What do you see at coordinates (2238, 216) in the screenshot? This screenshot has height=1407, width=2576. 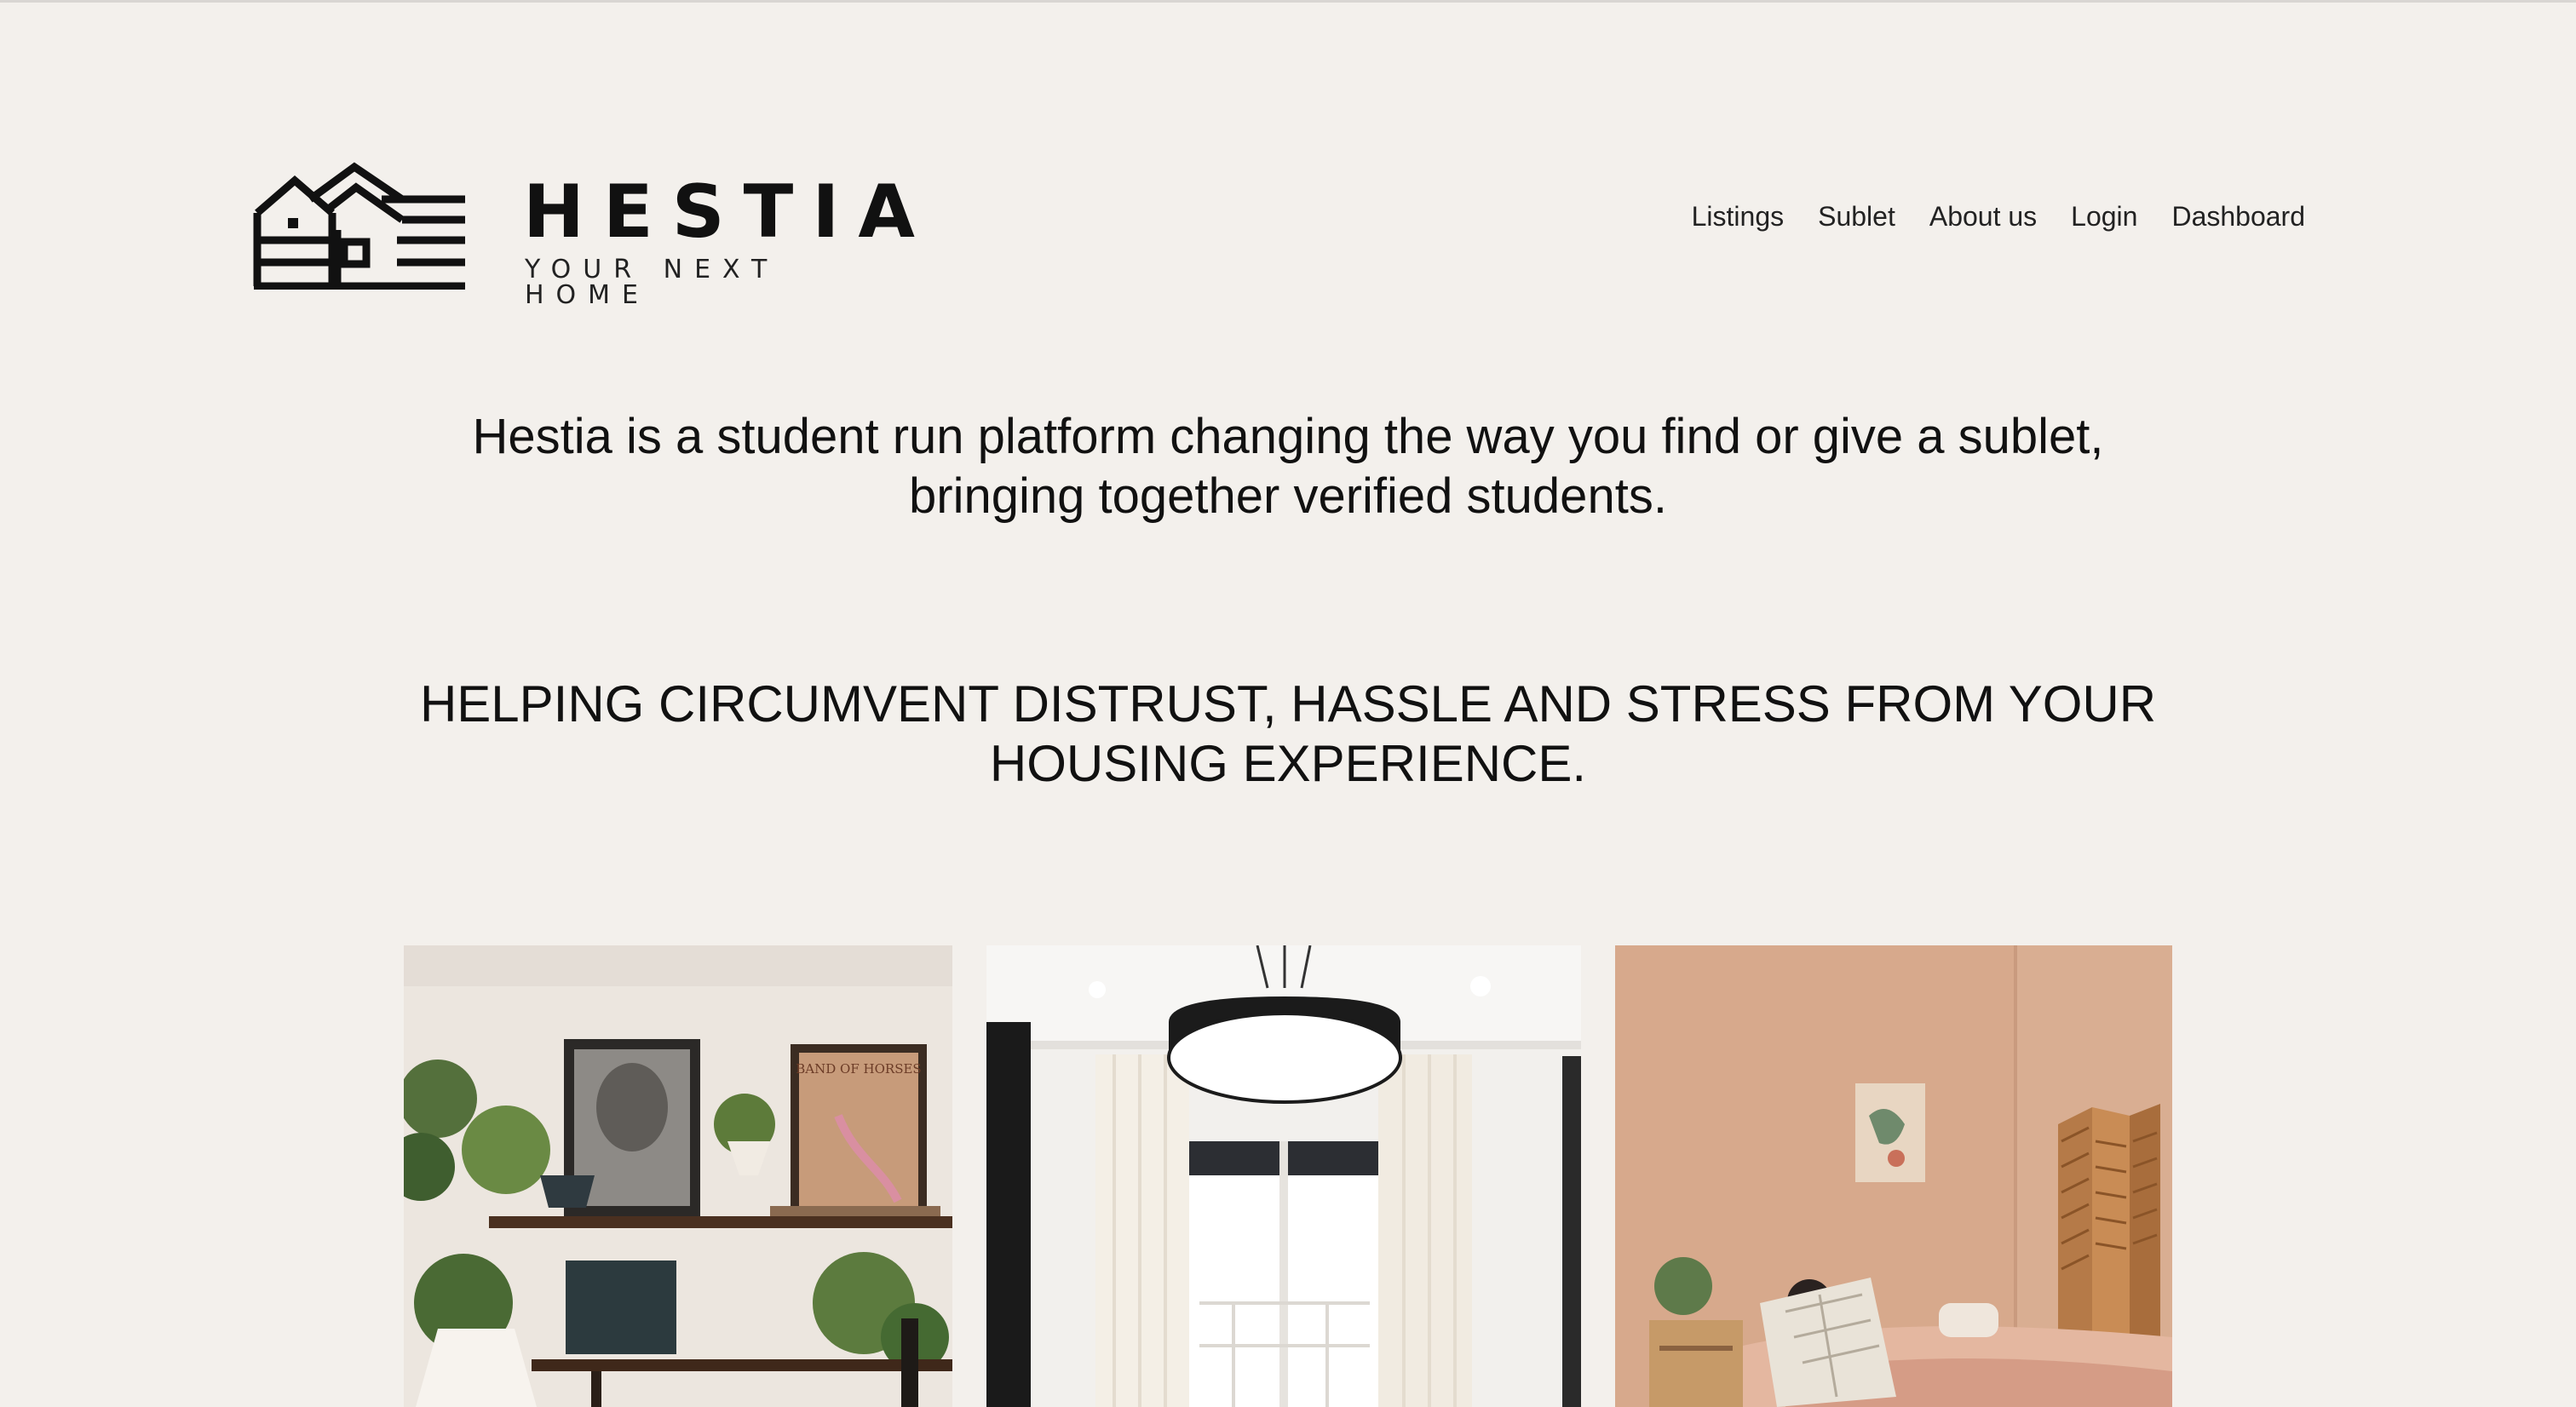 I see `nav-link-dashboard: Dashboard` at bounding box center [2238, 216].